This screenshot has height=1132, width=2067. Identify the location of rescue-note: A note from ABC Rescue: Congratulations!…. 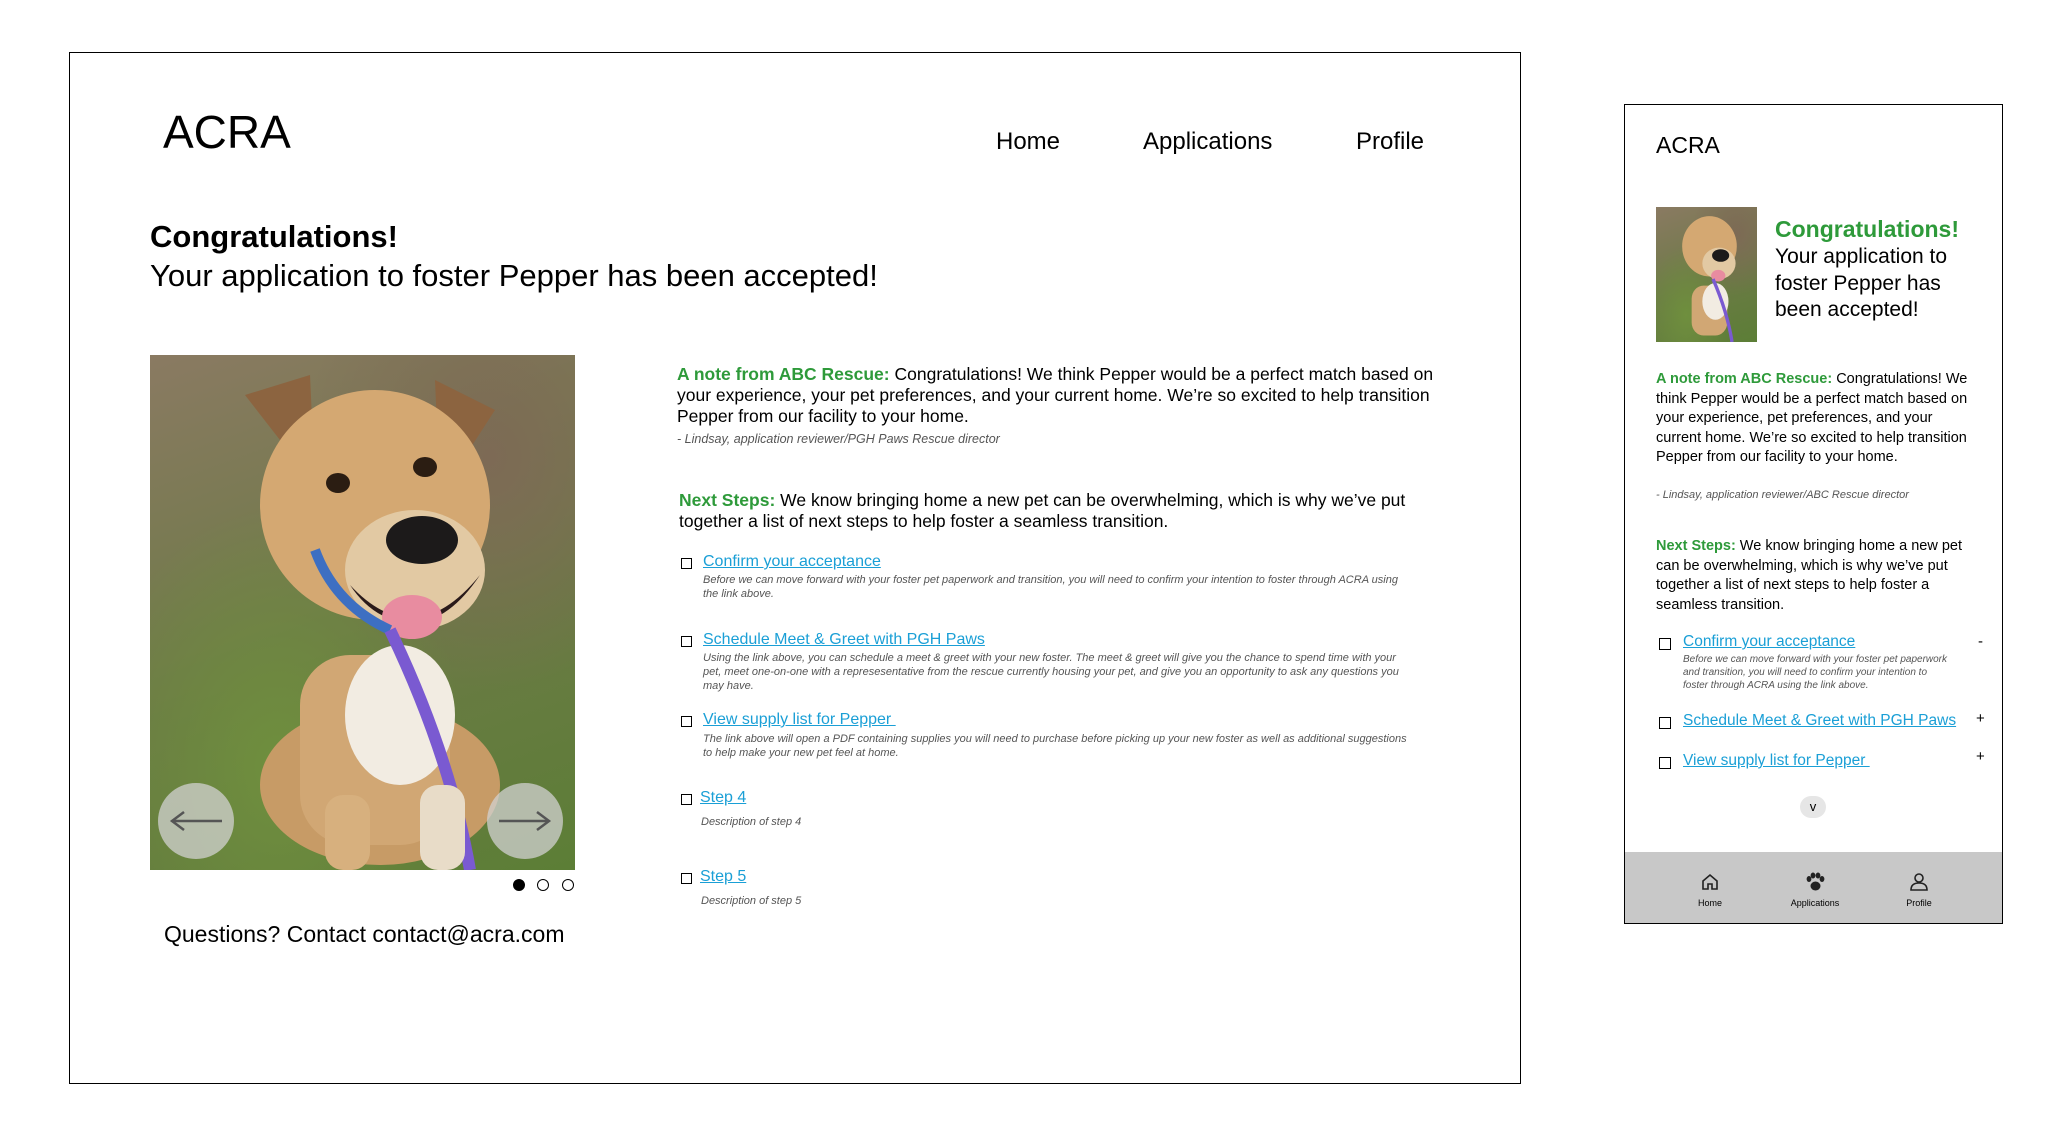
(1057, 395).